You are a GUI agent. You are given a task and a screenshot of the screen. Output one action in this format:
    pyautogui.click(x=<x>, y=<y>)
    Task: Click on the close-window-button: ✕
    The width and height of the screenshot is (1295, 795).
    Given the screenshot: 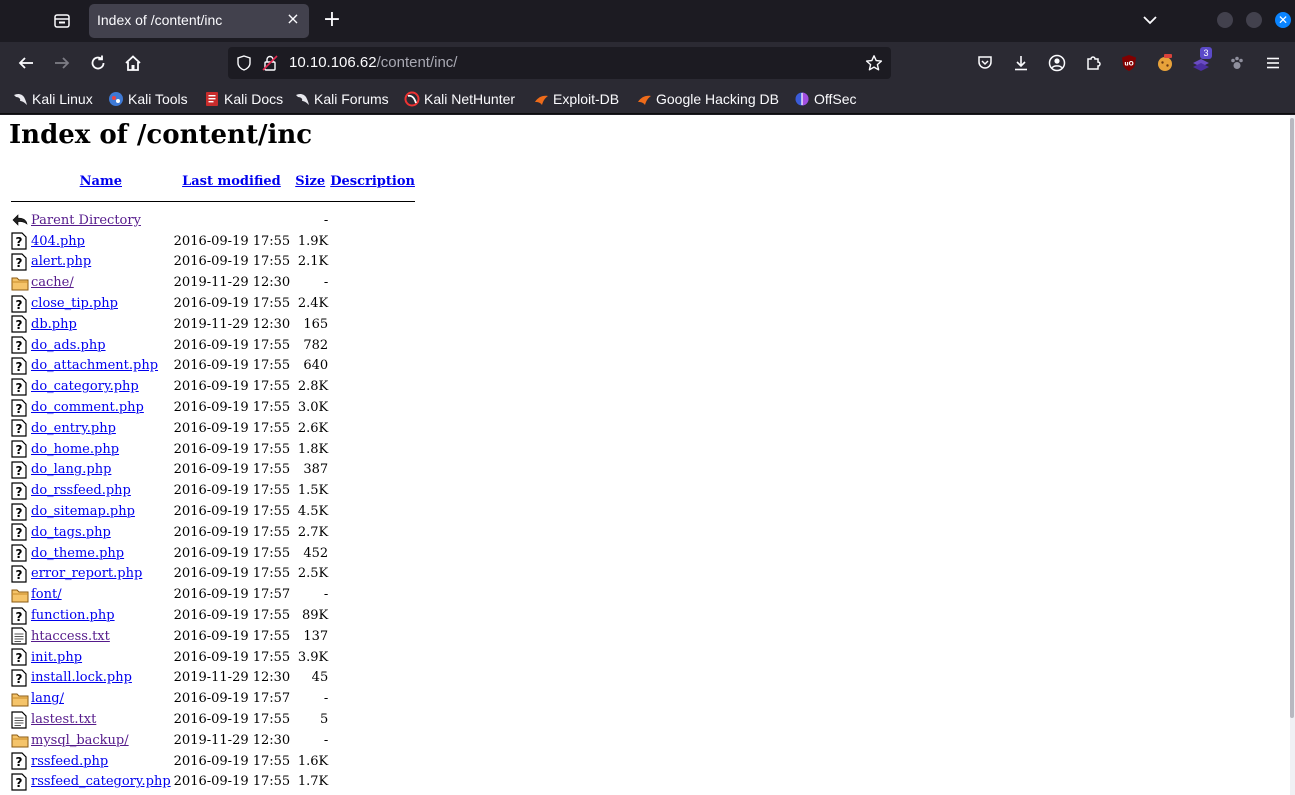 What is the action you would take?
    pyautogui.click(x=1283, y=20)
    